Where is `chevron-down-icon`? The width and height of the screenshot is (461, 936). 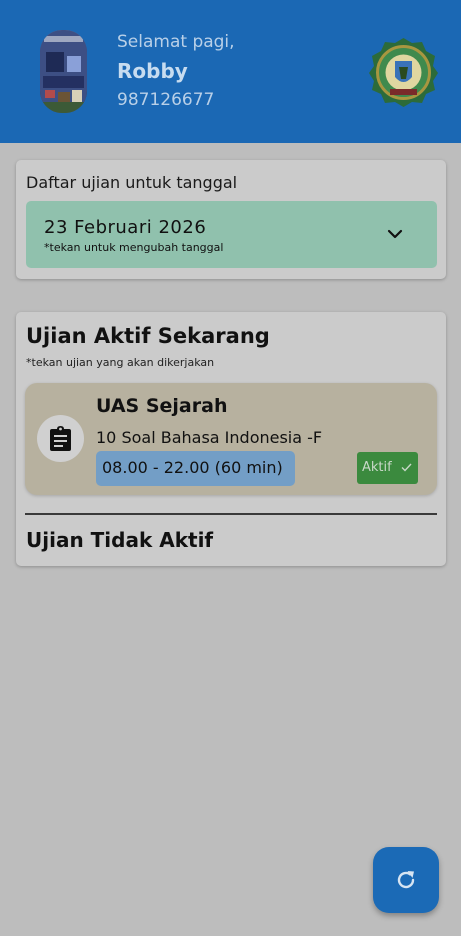
chevron-down-icon is located at coordinates (395, 234).